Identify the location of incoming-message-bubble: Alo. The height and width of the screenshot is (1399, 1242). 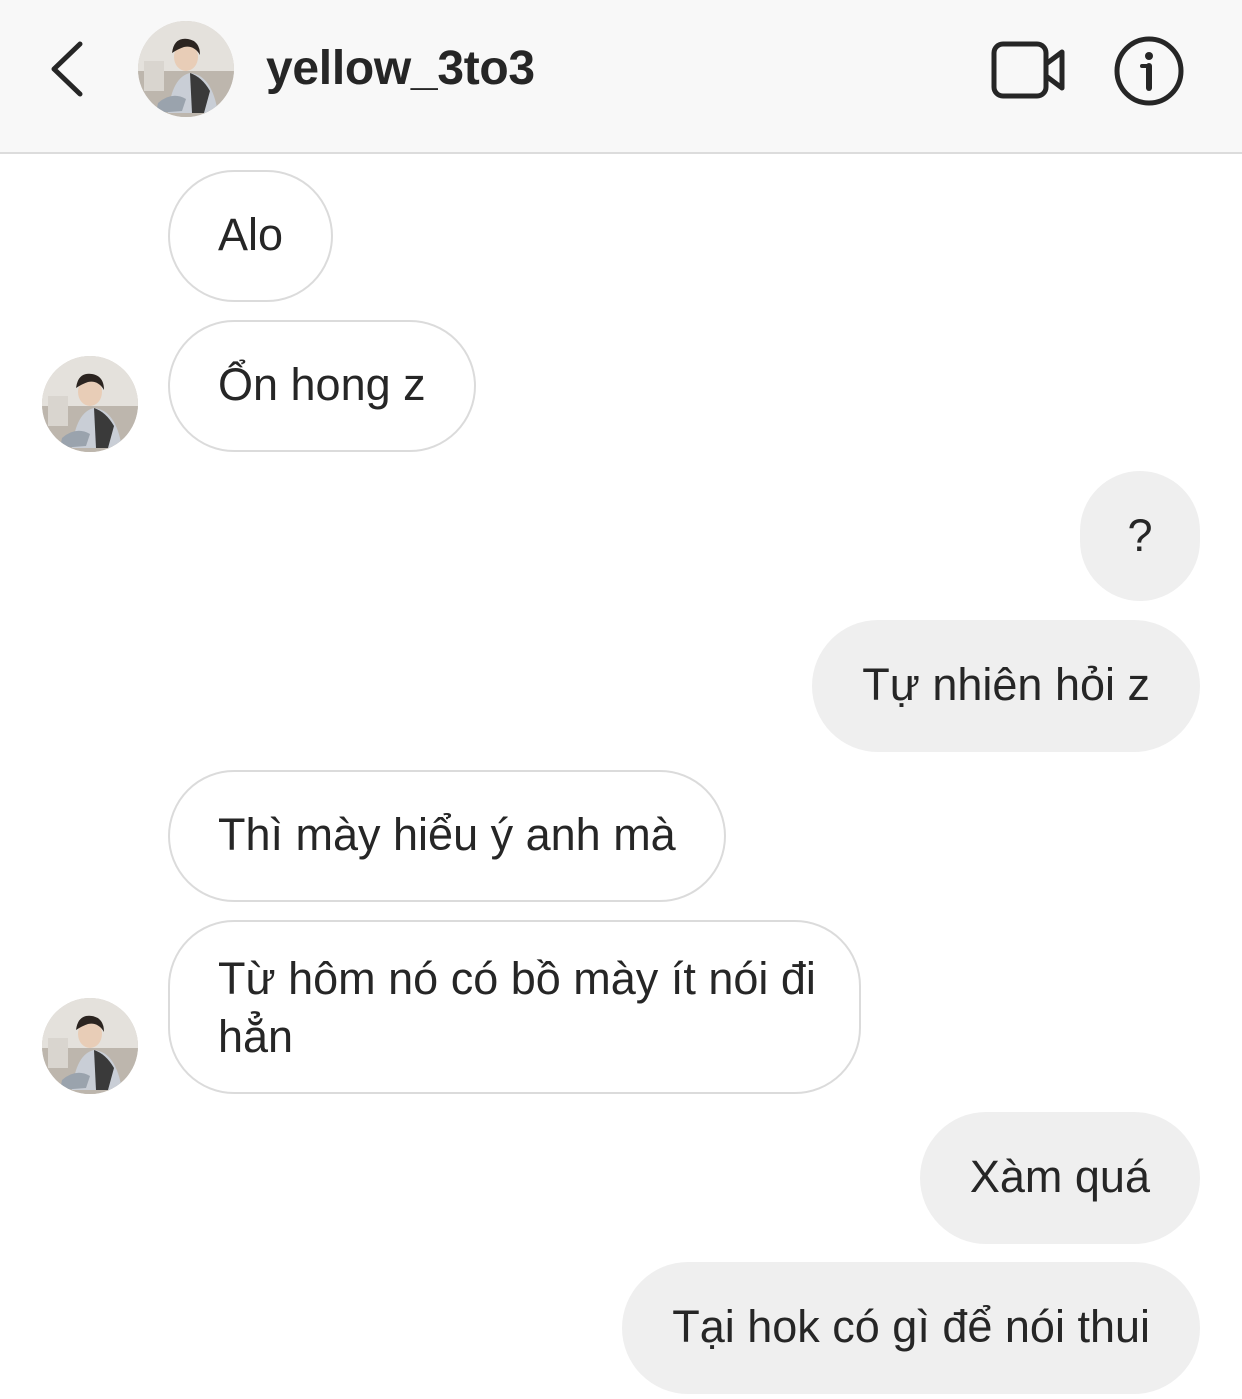
(251, 236).